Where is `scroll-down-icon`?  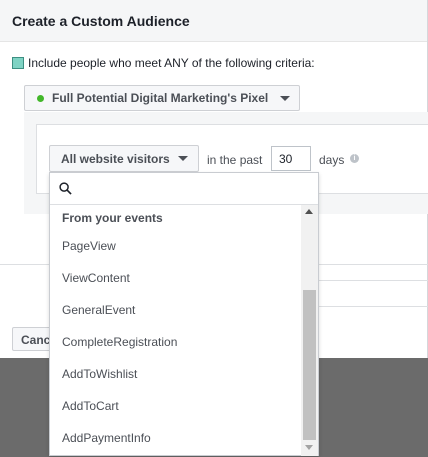
scroll-down-icon is located at coordinates (309, 447).